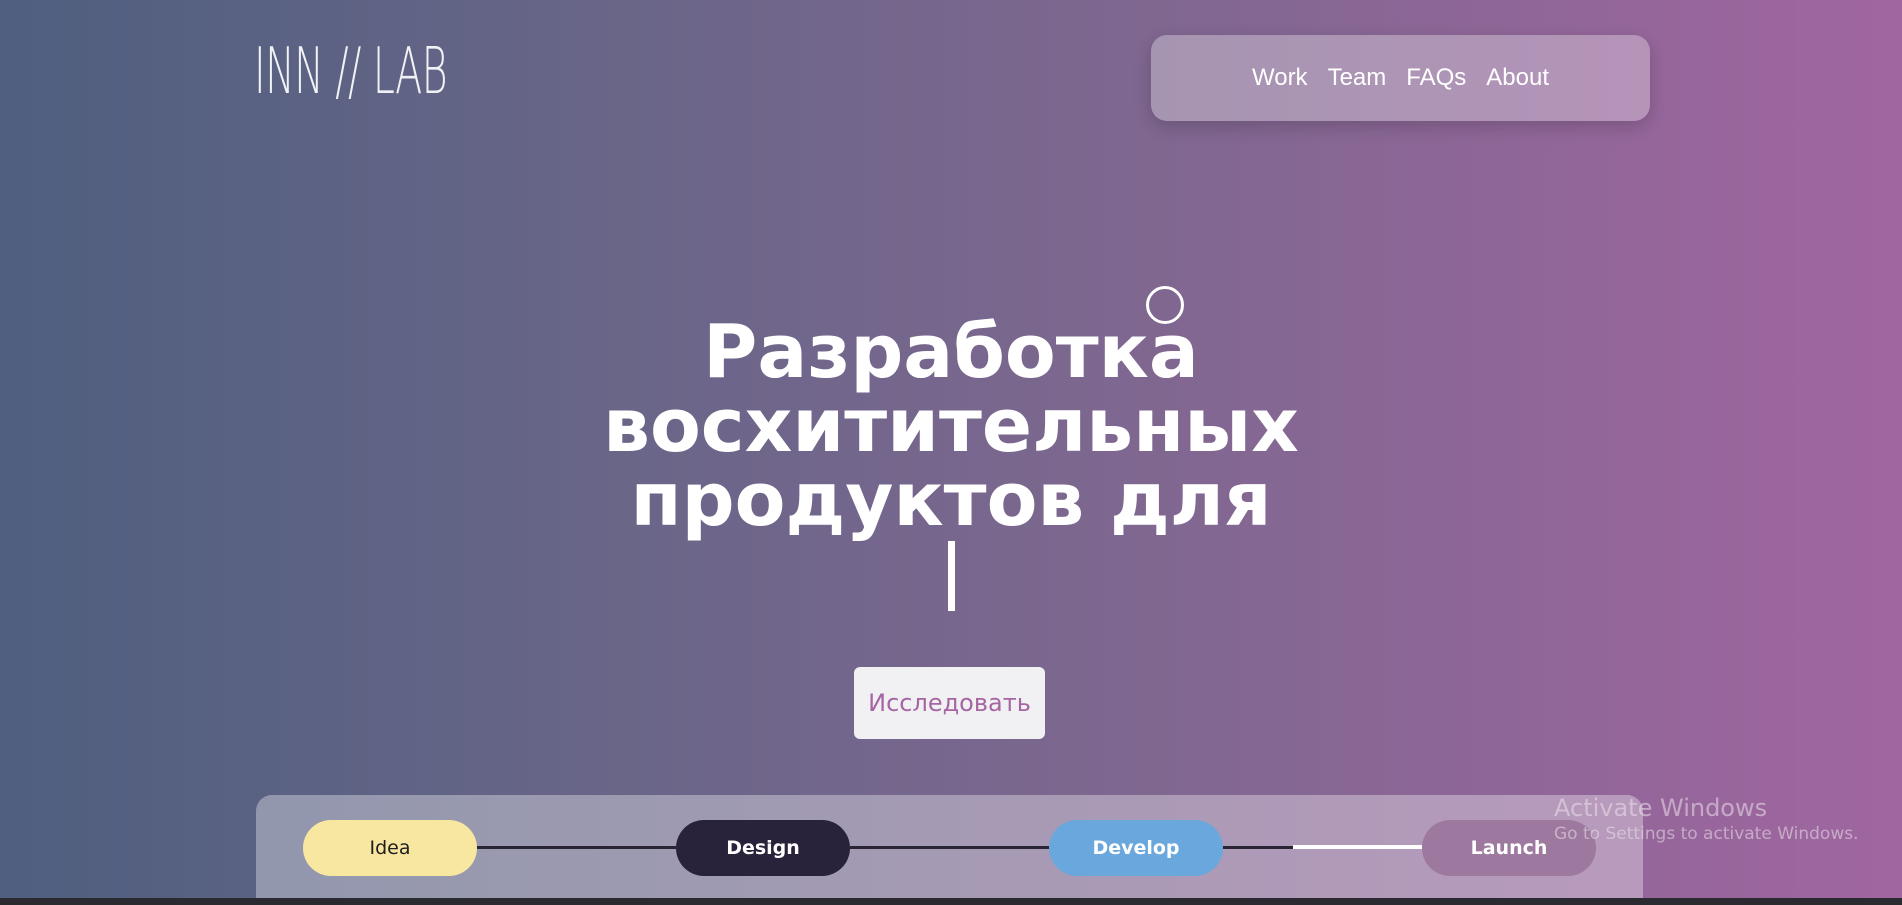 The width and height of the screenshot is (1902, 905). What do you see at coordinates (951, 576) in the screenshot?
I see `typing-caret` at bounding box center [951, 576].